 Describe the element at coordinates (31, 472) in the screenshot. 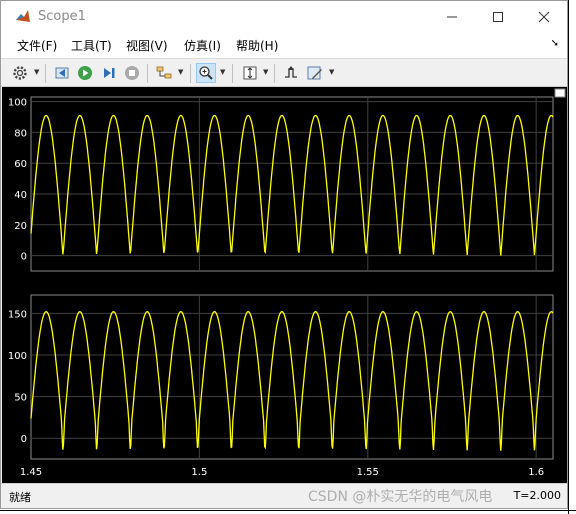

I see `x-tick-label: 1.45` at that location.